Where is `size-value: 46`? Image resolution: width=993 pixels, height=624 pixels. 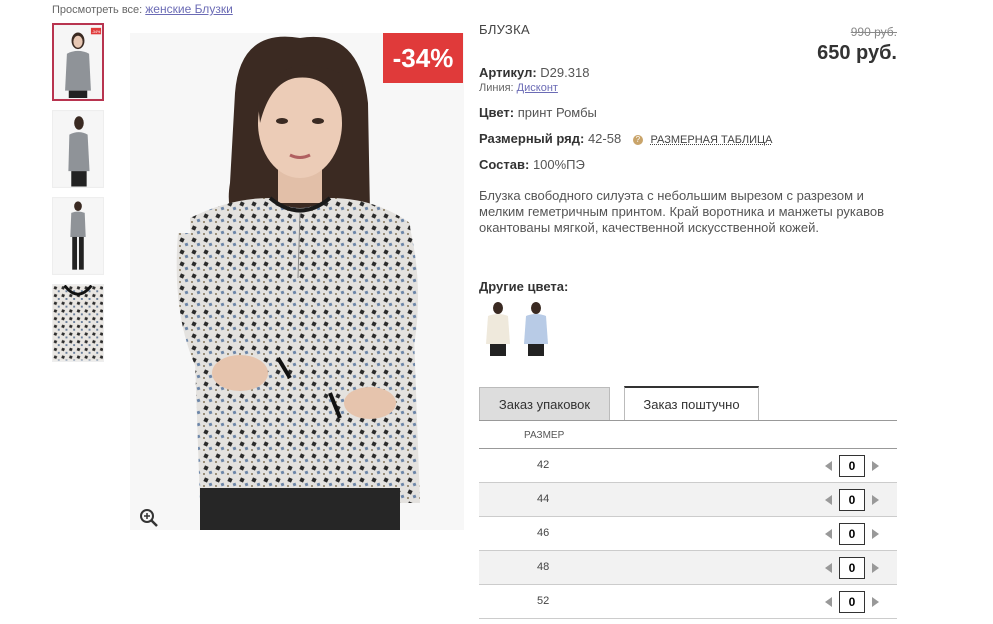 size-value: 46 is located at coordinates (543, 533).